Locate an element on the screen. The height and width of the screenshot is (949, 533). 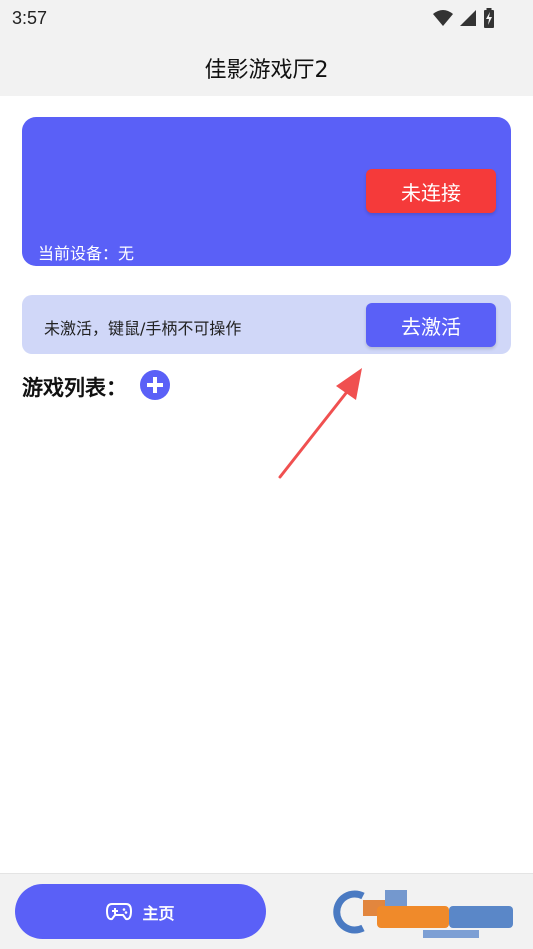
page-title: 佳影游戏厅2 is located at coordinates (266, 70).